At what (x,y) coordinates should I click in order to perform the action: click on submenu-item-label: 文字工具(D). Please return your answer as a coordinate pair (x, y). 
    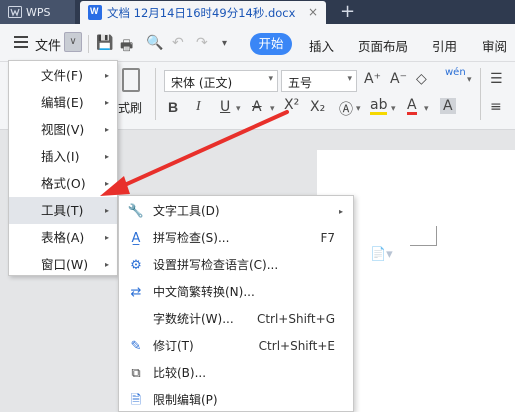
    Looking at the image, I should click on (186, 211).